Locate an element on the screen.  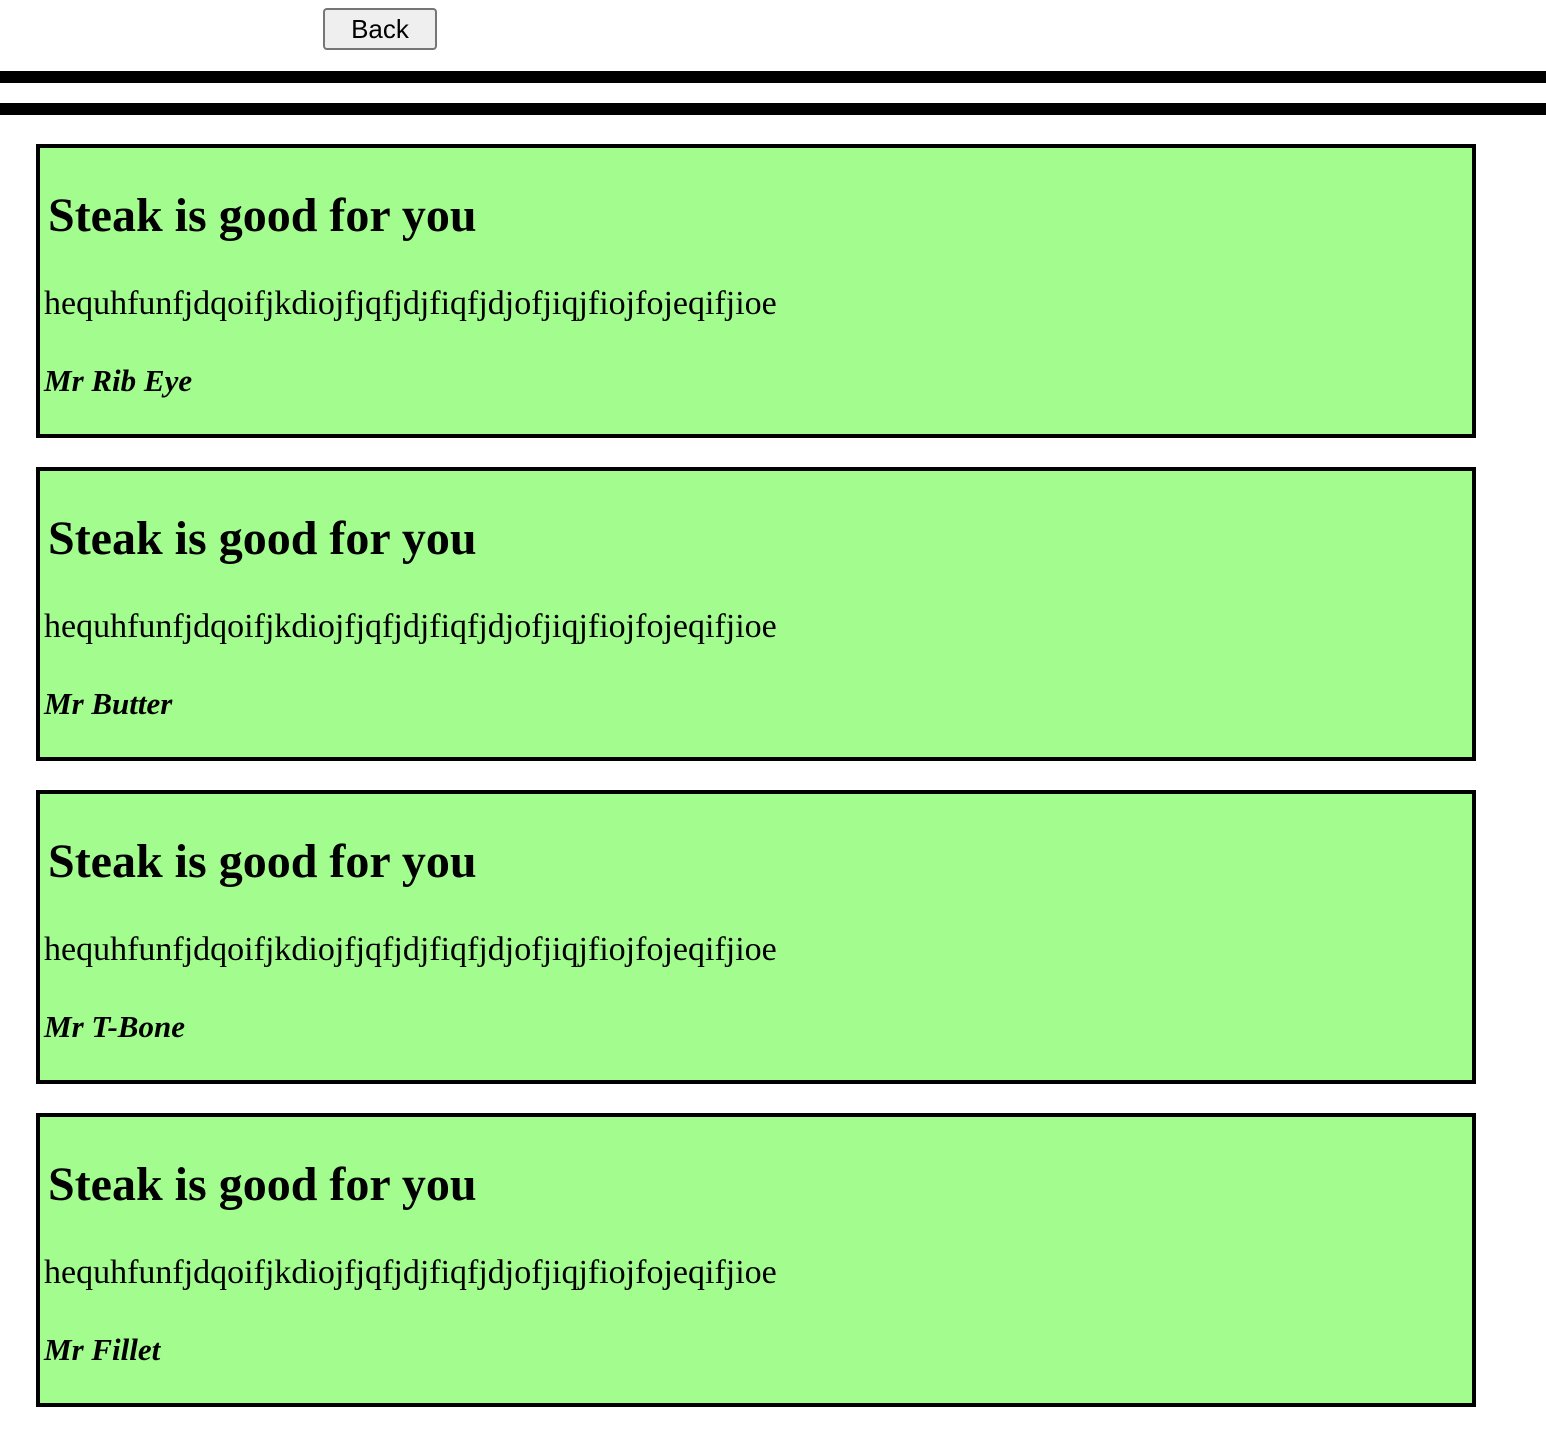
top-bar: Back is located at coordinates (773, 35).